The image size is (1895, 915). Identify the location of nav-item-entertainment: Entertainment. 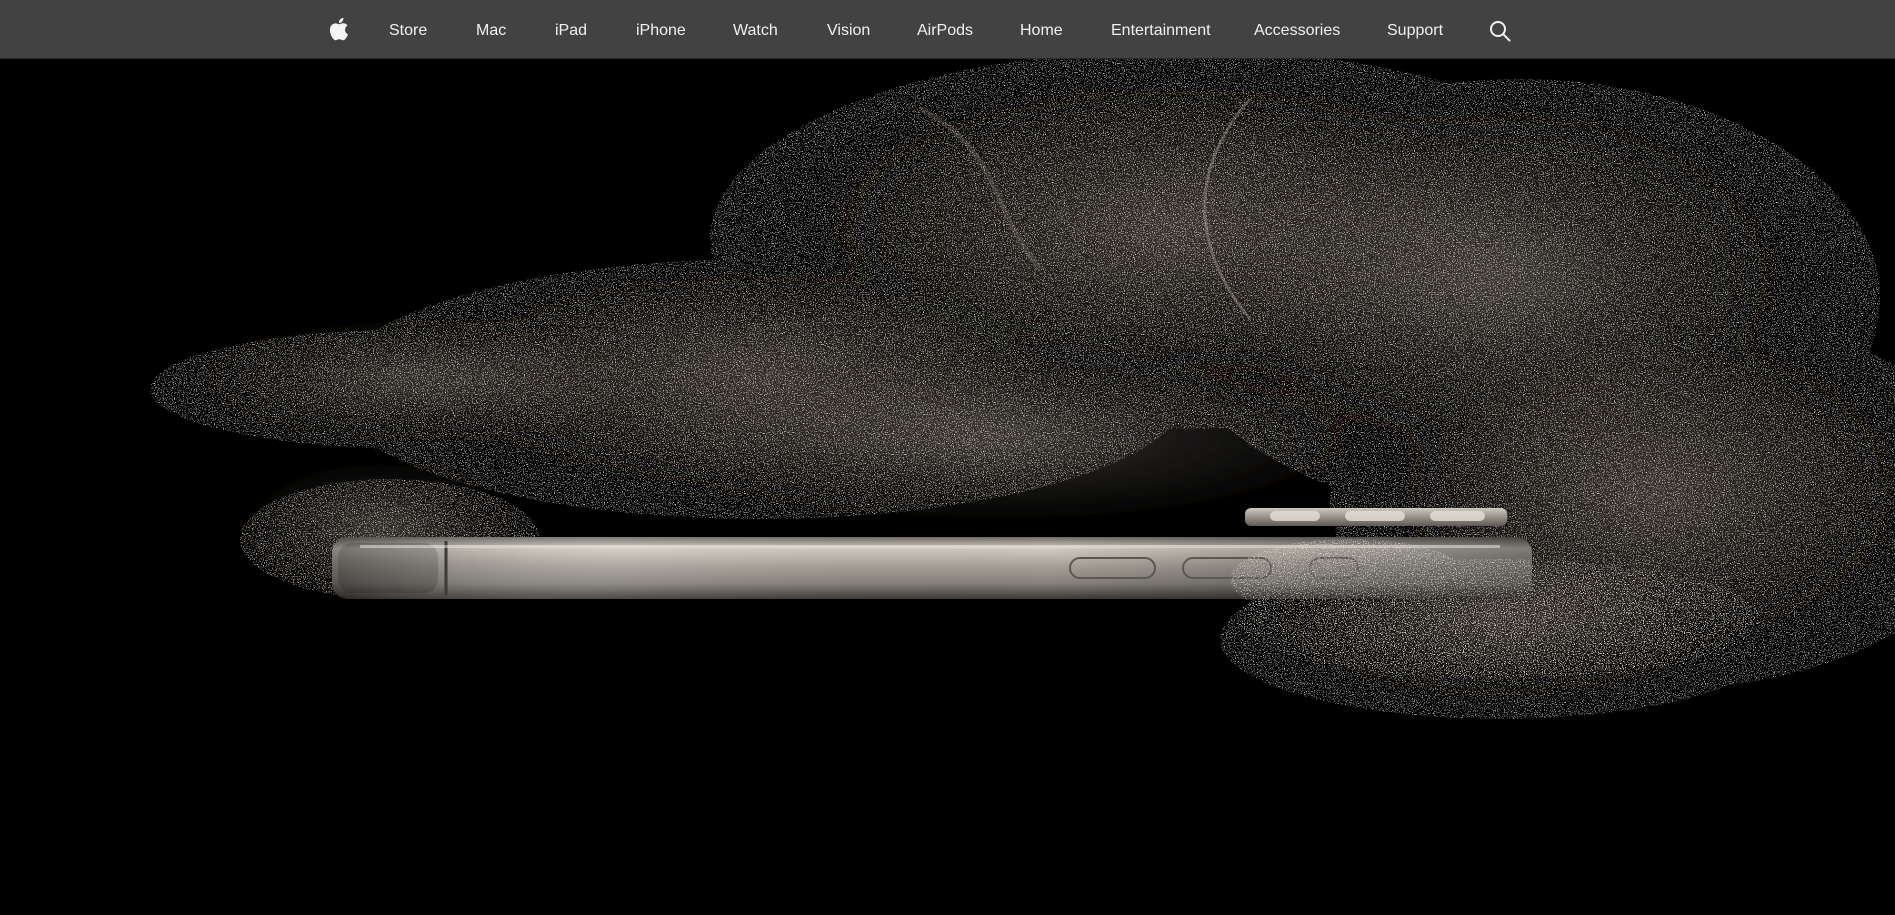
(1161, 29).